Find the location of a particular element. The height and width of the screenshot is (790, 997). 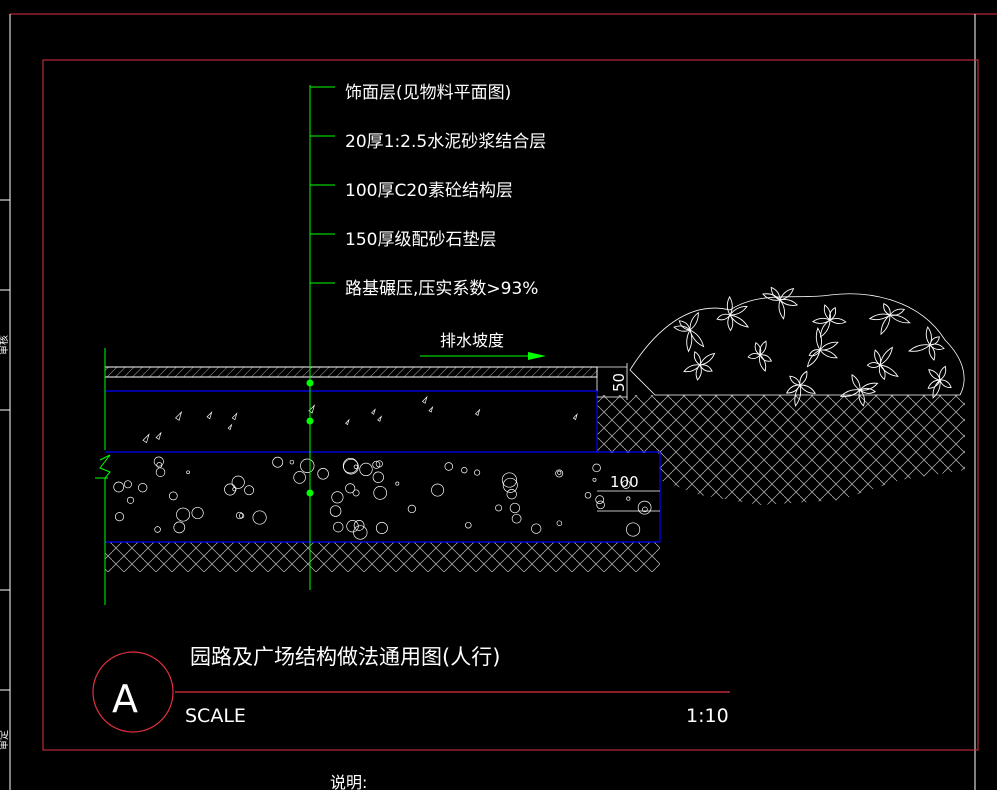

layer-label-concrete: 100厚C20素砼结构层 is located at coordinates (429, 191).